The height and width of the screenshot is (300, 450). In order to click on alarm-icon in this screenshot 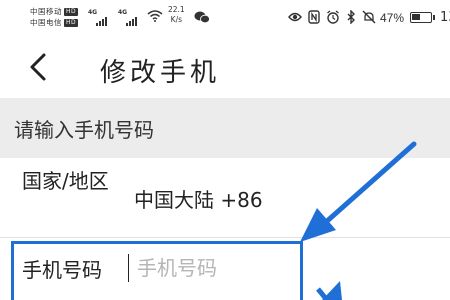, I will do `click(333, 17)`.